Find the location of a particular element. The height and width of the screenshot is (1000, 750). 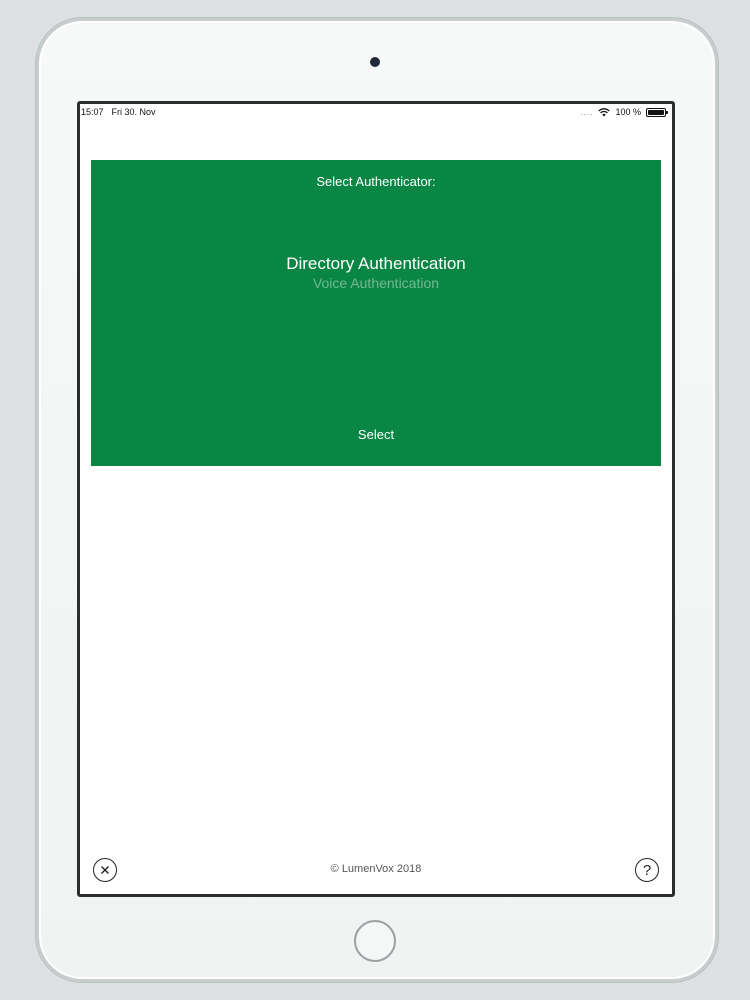

status-bar: 15:07 Fri 30. Nov .... 100 % is located at coordinates (376, 112).